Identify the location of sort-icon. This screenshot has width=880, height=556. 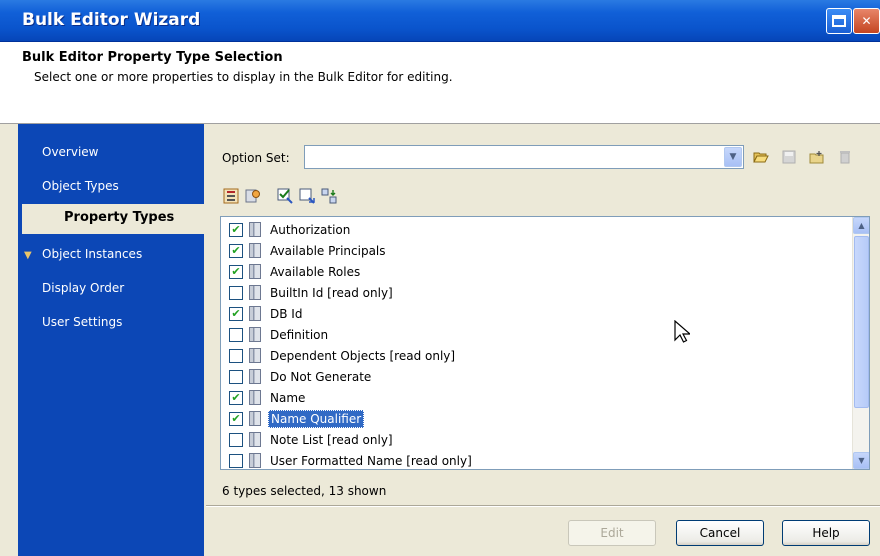
(329, 196).